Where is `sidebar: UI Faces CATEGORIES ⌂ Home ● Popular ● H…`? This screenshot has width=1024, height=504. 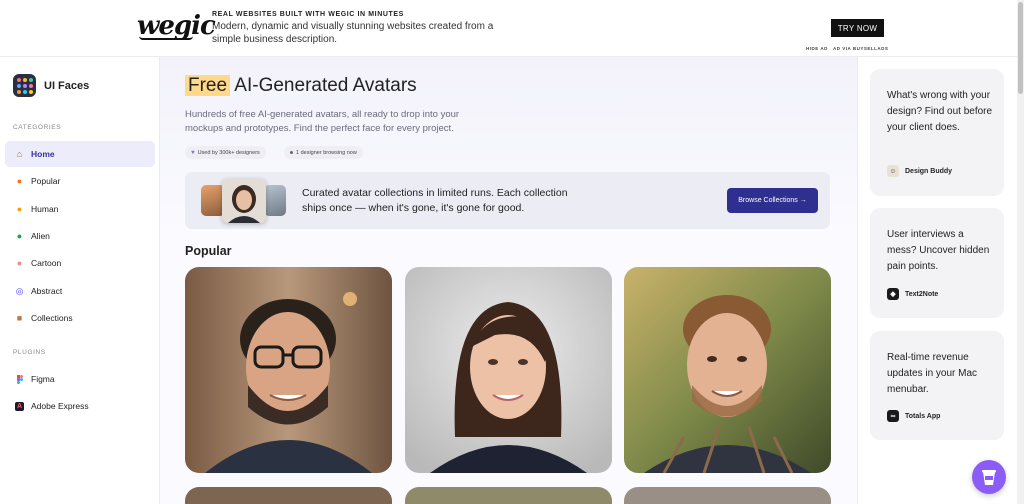 sidebar: UI Faces CATEGORIES ⌂ Home ● Popular ● H… is located at coordinates (80, 280).